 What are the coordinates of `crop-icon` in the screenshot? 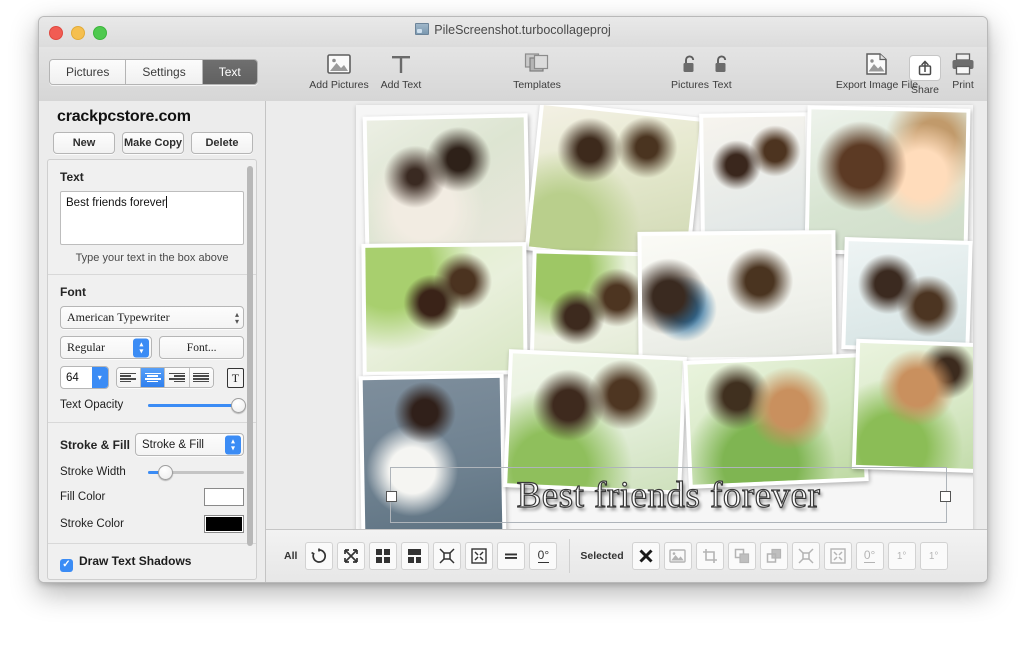 It's located at (709, 556).